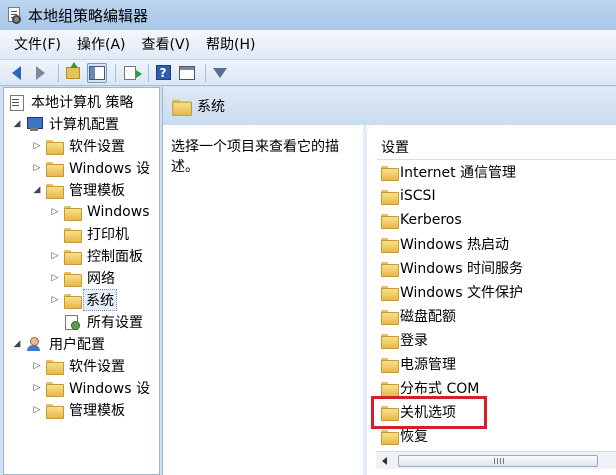 The height and width of the screenshot is (475, 616). What do you see at coordinates (115, 257) in the screenshot?
I see `tree-item-label: 控制面板` at bounding box center [115, 257].